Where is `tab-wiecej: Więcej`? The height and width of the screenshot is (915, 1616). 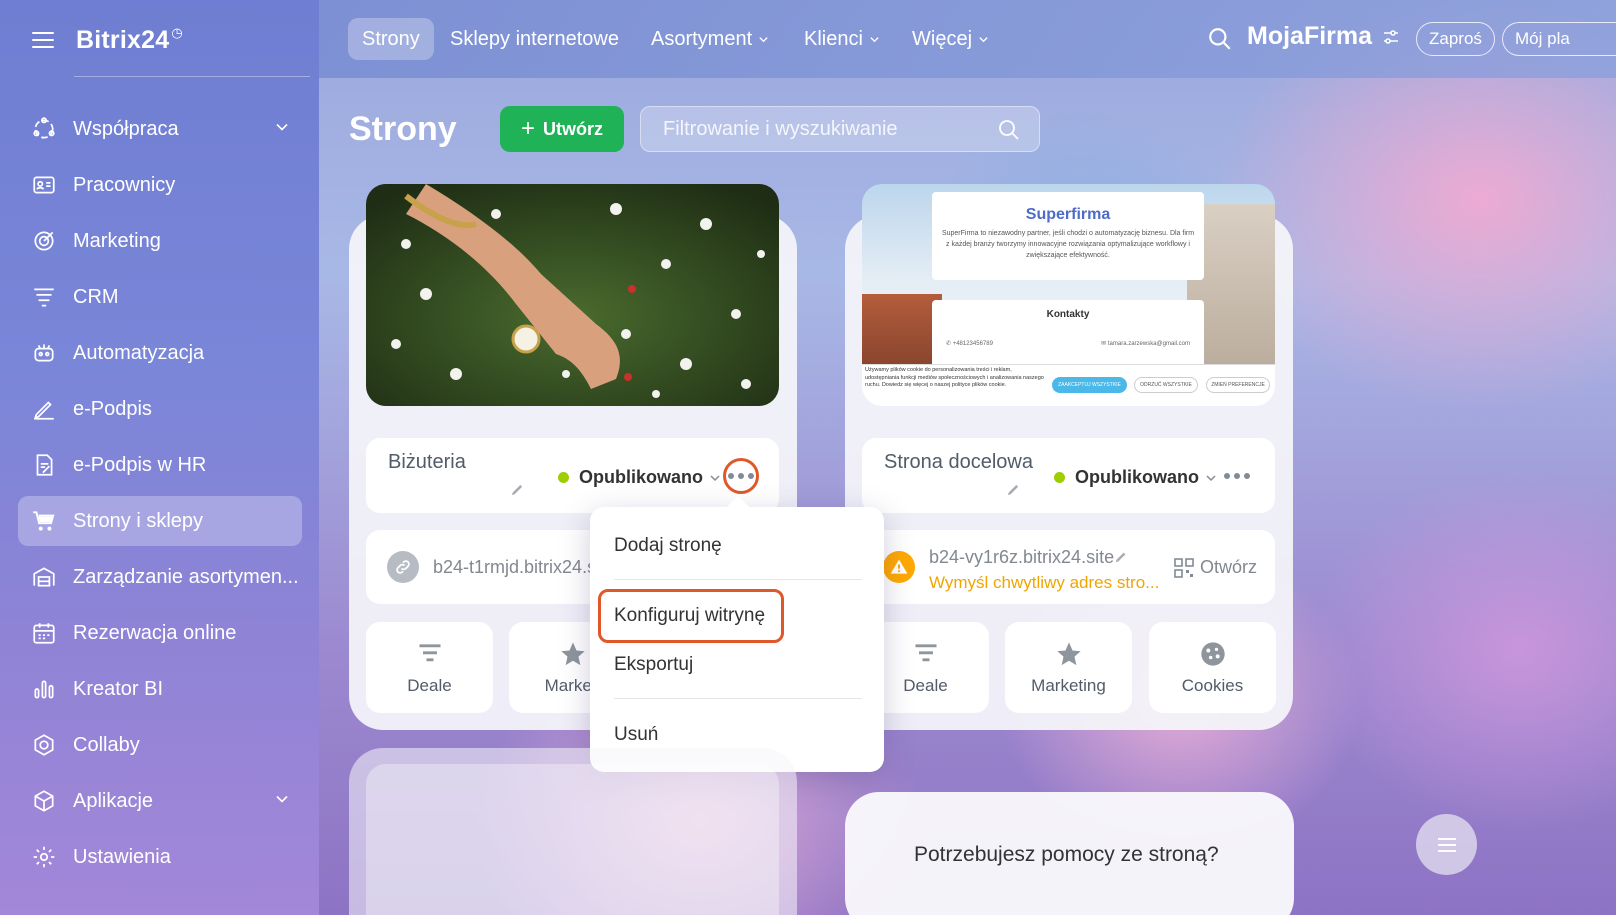
tab-wiecej: Więcej is located at coordinates (950, 39).